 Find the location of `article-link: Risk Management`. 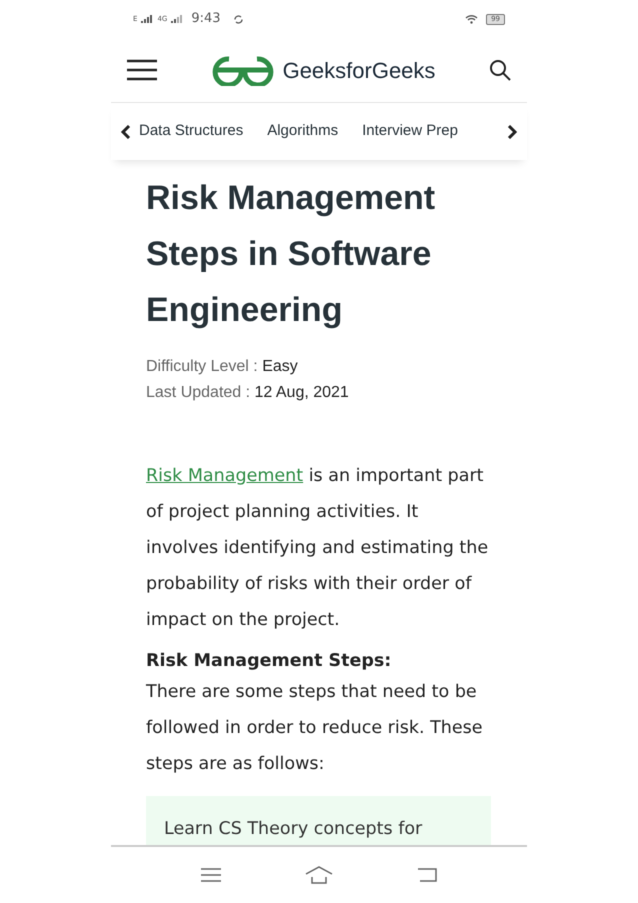

article-link: Risk Management is located at coordinates (225, 476).